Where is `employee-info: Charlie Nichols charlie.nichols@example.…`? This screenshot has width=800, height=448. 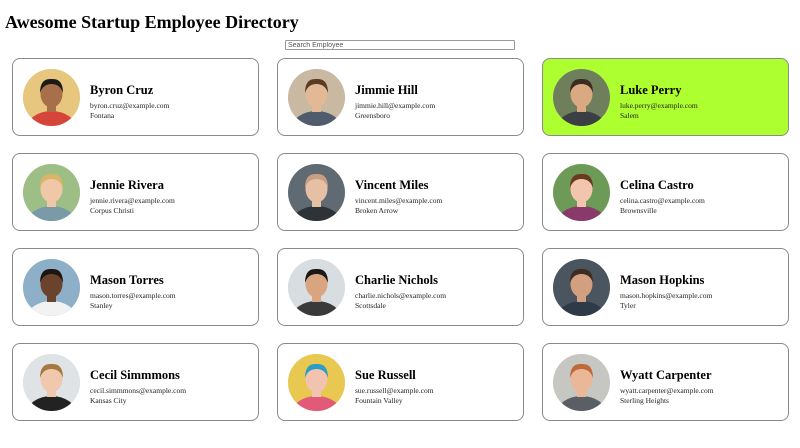 employee-info: Charlie Nichols charlie.nichols@example.… is located at coordinates (400, 292).